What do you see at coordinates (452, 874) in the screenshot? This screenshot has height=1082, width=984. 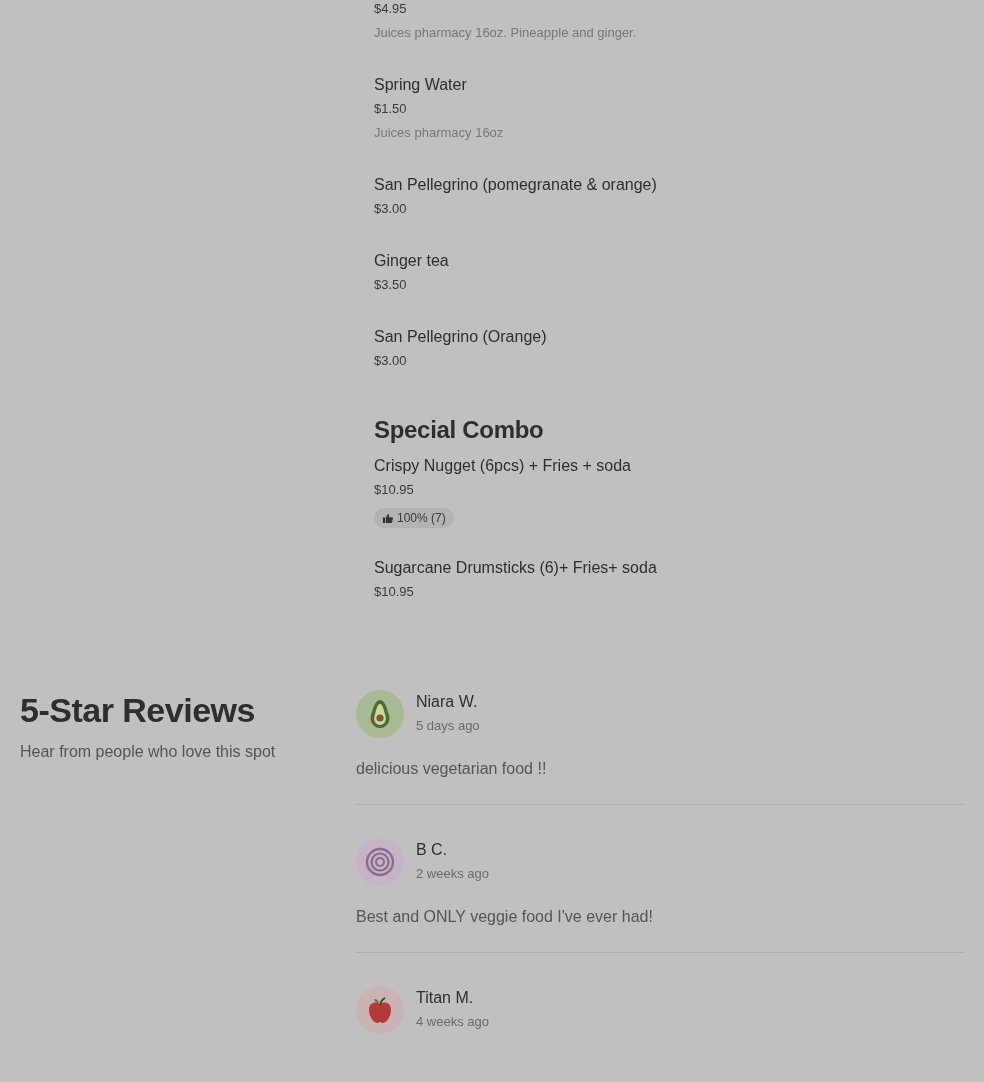 I see `review-time: 2 weeks ago` at bounding box center [452, 874].